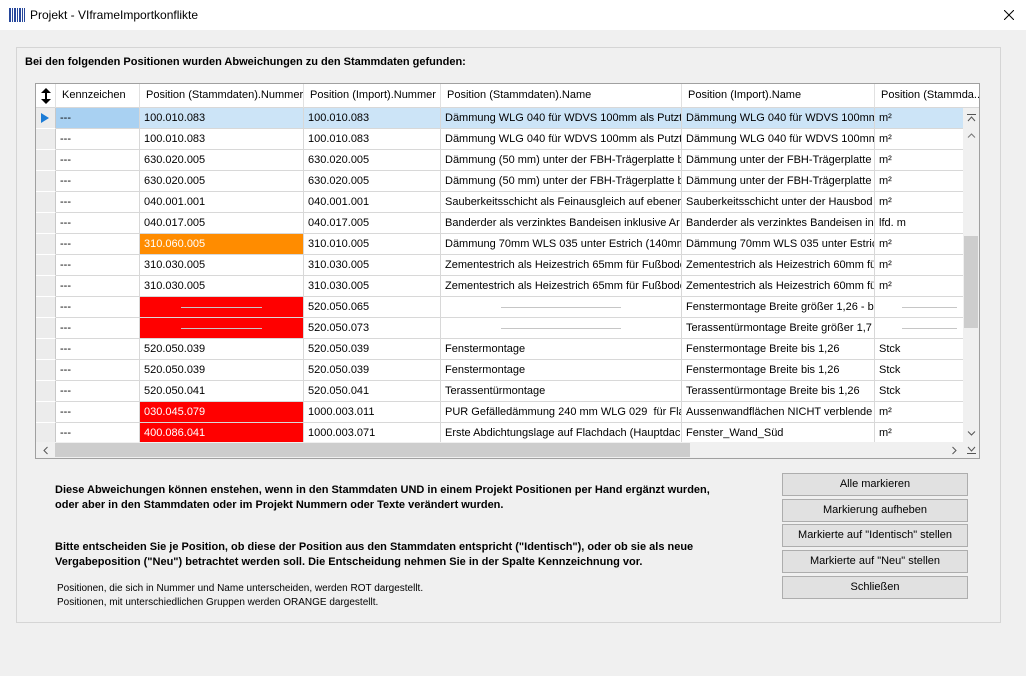 The image size is (1026, 676). Describe the element at coordinates (778, 118) in the screenshot. I see `cell-import-name: Dämmung WLG 040 für WDVS 100mm` at that location.